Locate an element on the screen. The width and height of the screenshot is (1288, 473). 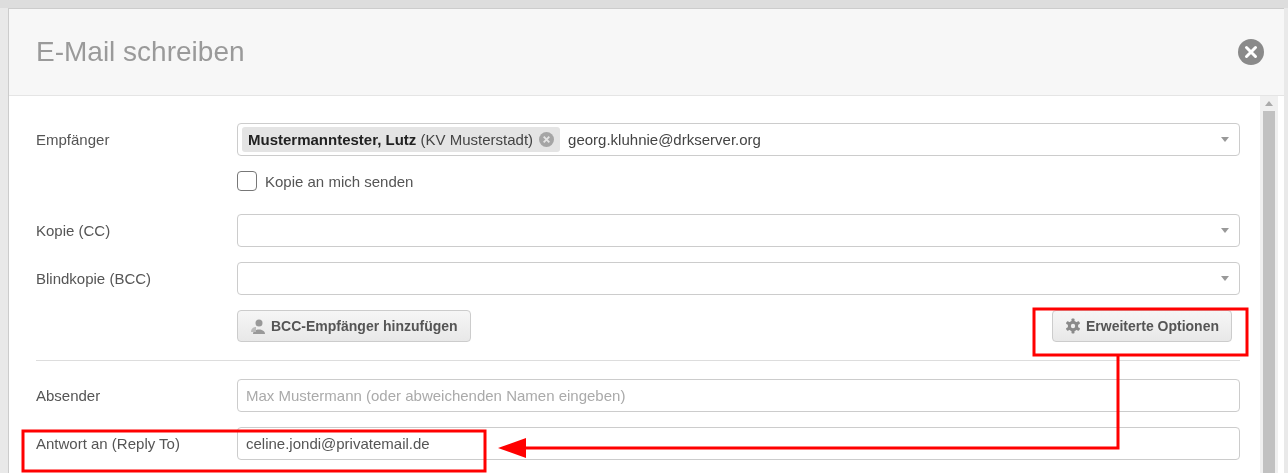
advanced-options-button: Erweiterte Optionen is located at coordinates (1141, 326).